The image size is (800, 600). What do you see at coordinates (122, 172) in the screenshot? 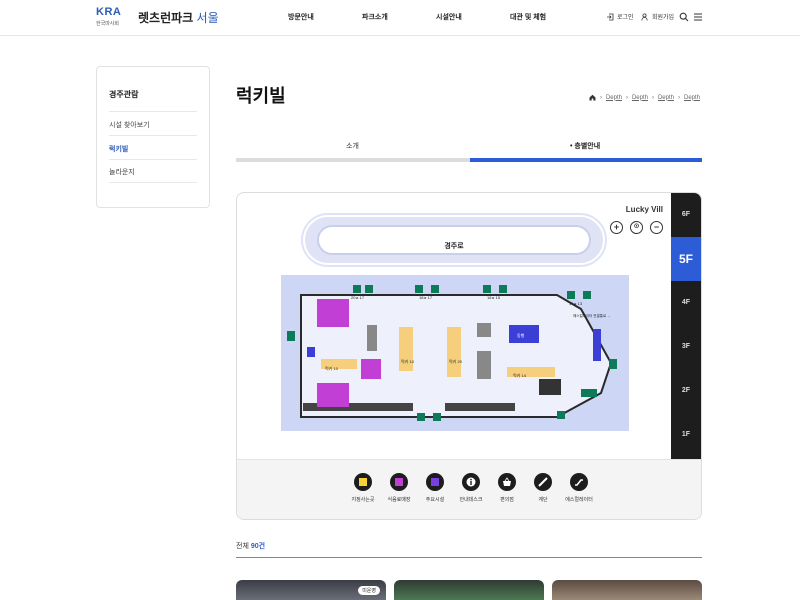
I see `sidebar-item-nol-lounge: 놀라운지` at bounding box center [122, 172].